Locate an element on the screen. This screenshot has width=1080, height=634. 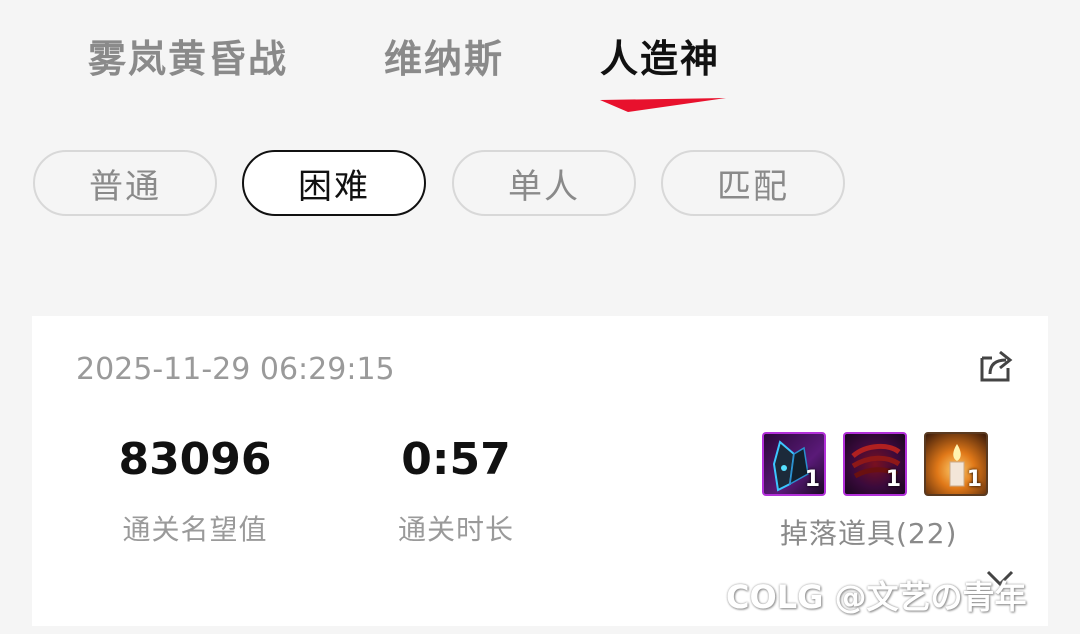
difficulty-hard-chip: 困难 is located at coordinates (334, 183).